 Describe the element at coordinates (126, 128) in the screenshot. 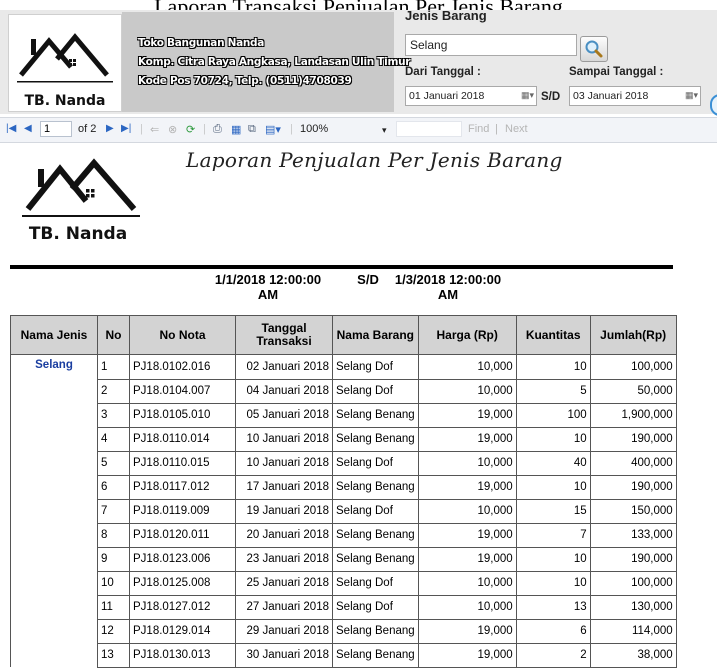

I see `last-page-icon: ▶|` at that location.